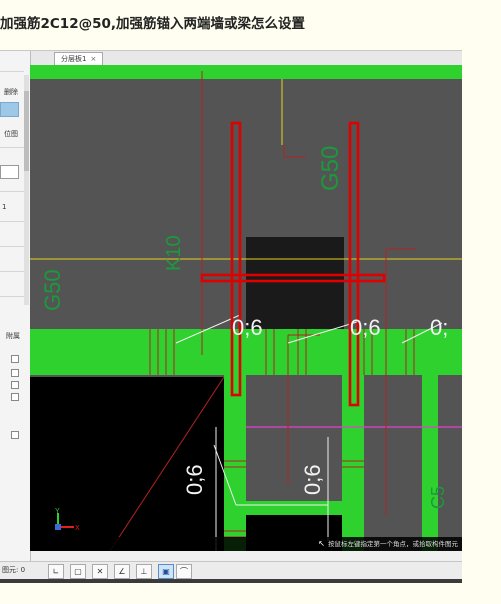 The image size is (501, 604). Describe the element at coordinates (67, 520) in the screenshot. I see `ucs-axis-icon: Y X` at that location.